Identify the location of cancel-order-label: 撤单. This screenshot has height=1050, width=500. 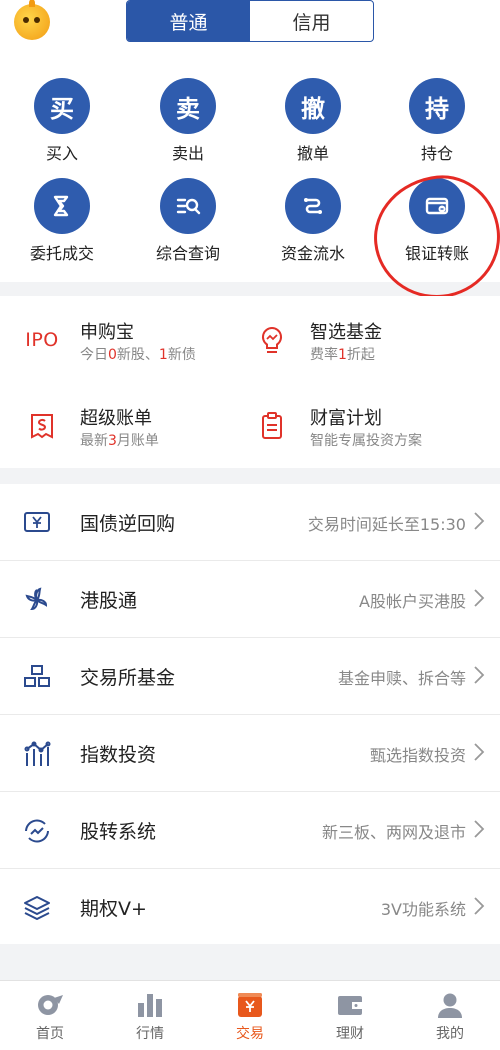
(312, 153).